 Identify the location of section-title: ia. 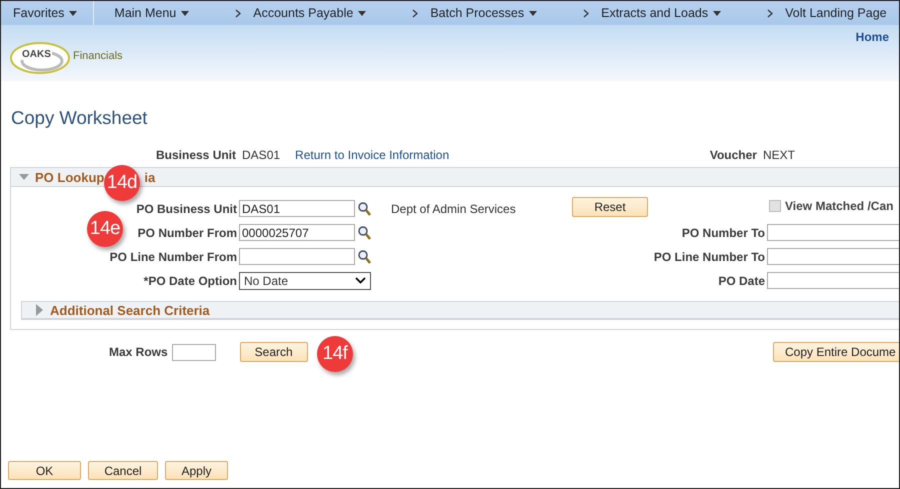
(150, 177).